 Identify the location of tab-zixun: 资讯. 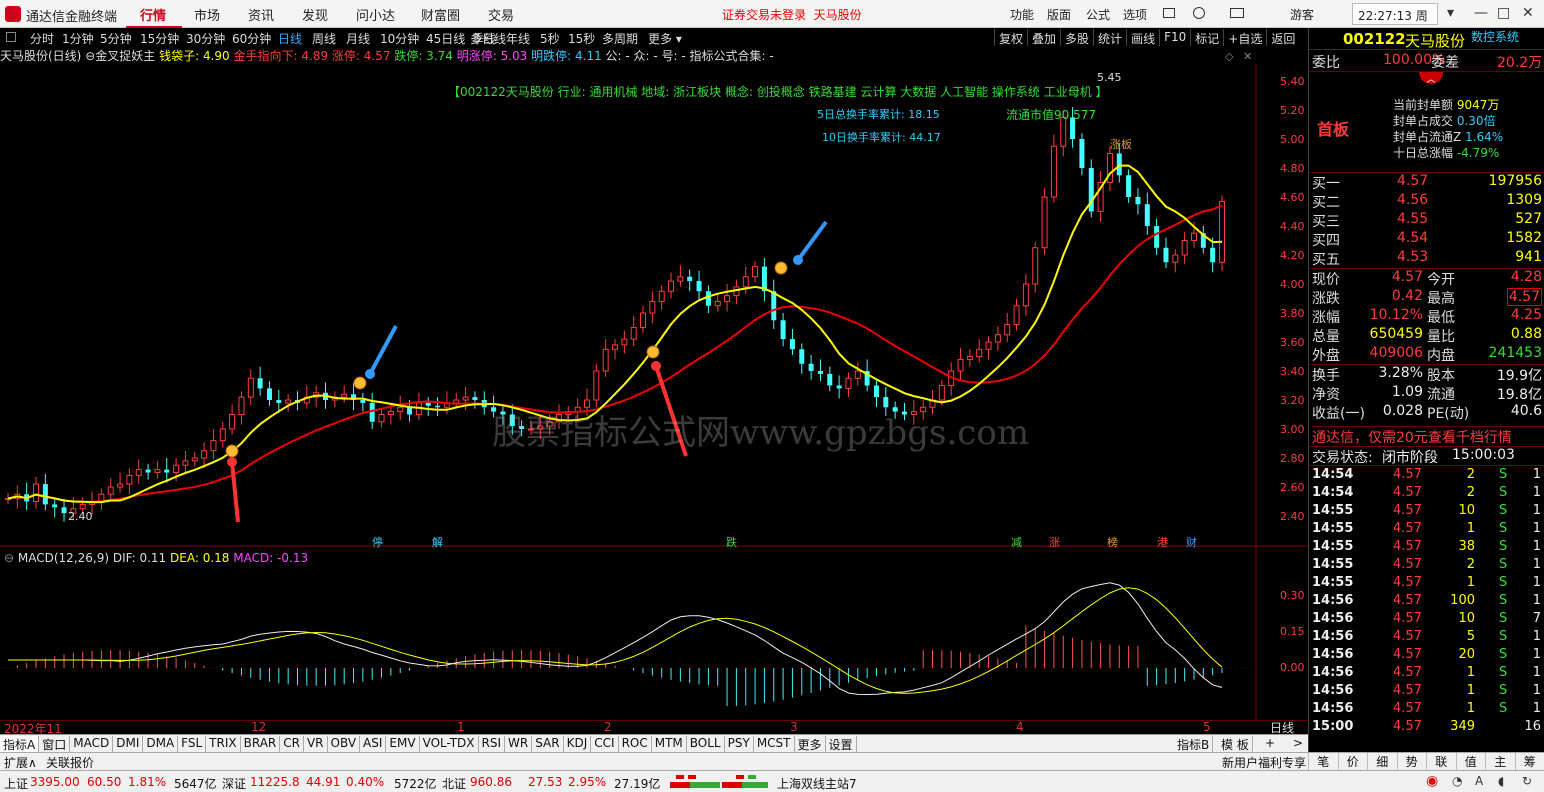
(261, 14).